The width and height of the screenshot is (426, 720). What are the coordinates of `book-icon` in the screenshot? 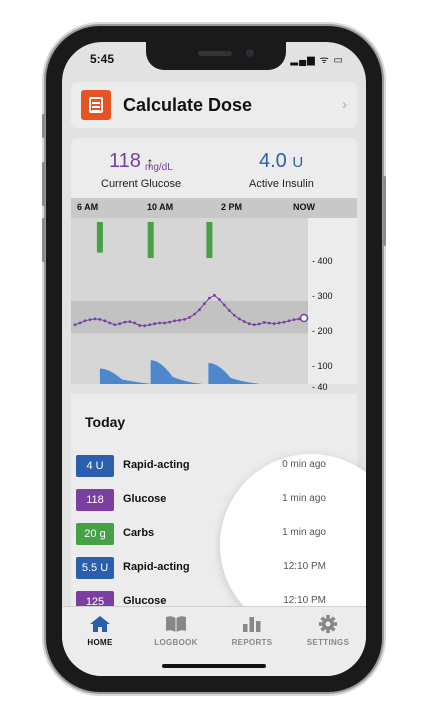 It's located at (176, 624).